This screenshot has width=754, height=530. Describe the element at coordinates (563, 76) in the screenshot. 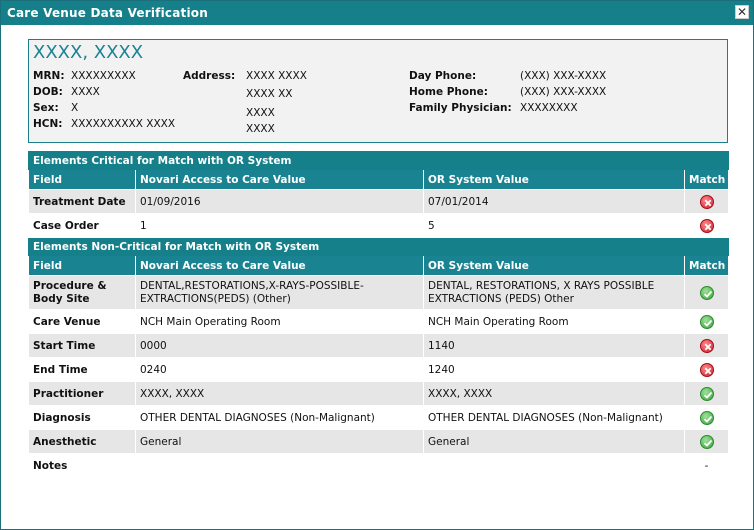

I see `day-phone-value: (XXX) XXX-XXXX` at that location.